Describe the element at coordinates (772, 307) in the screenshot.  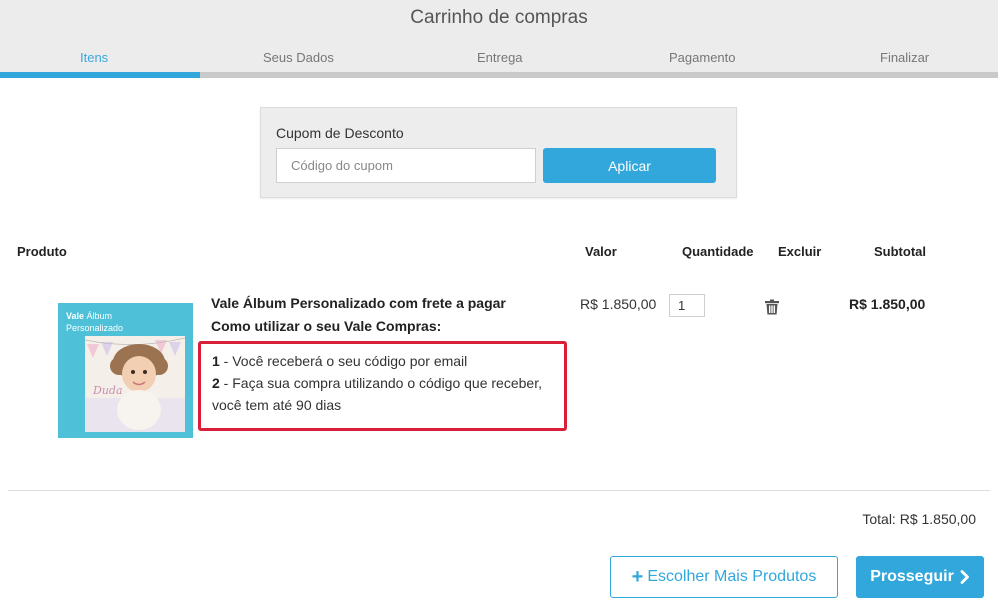
I see `trash-icon` at that location.